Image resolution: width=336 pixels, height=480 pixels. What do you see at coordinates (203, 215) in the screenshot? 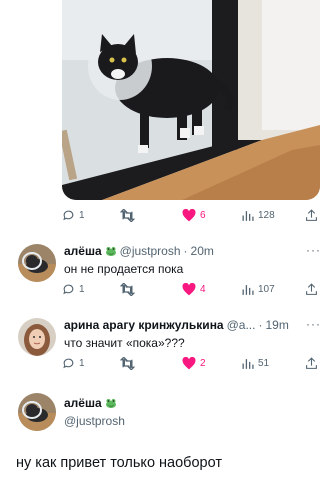
I see `like-count: 6` at bounding box center [203, 215].